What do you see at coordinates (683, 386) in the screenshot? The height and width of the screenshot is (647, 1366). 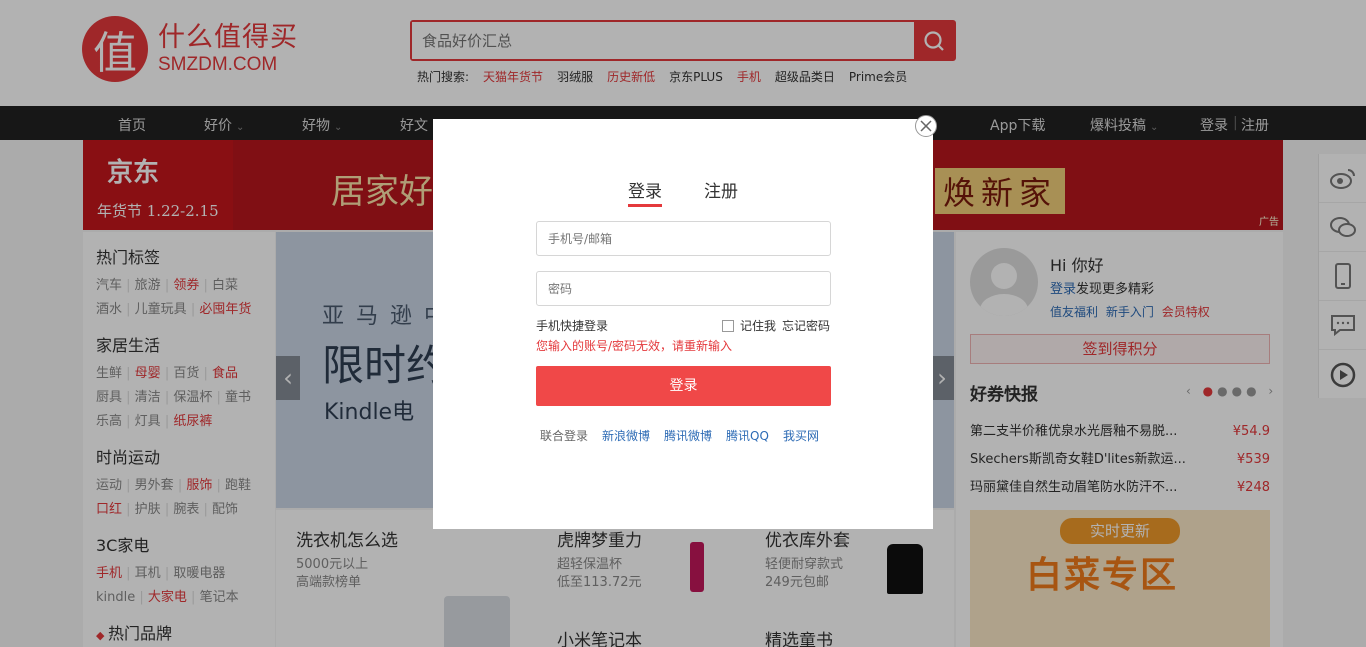 I see `login-submit-button: 登录` at bounding box center [683, 386].